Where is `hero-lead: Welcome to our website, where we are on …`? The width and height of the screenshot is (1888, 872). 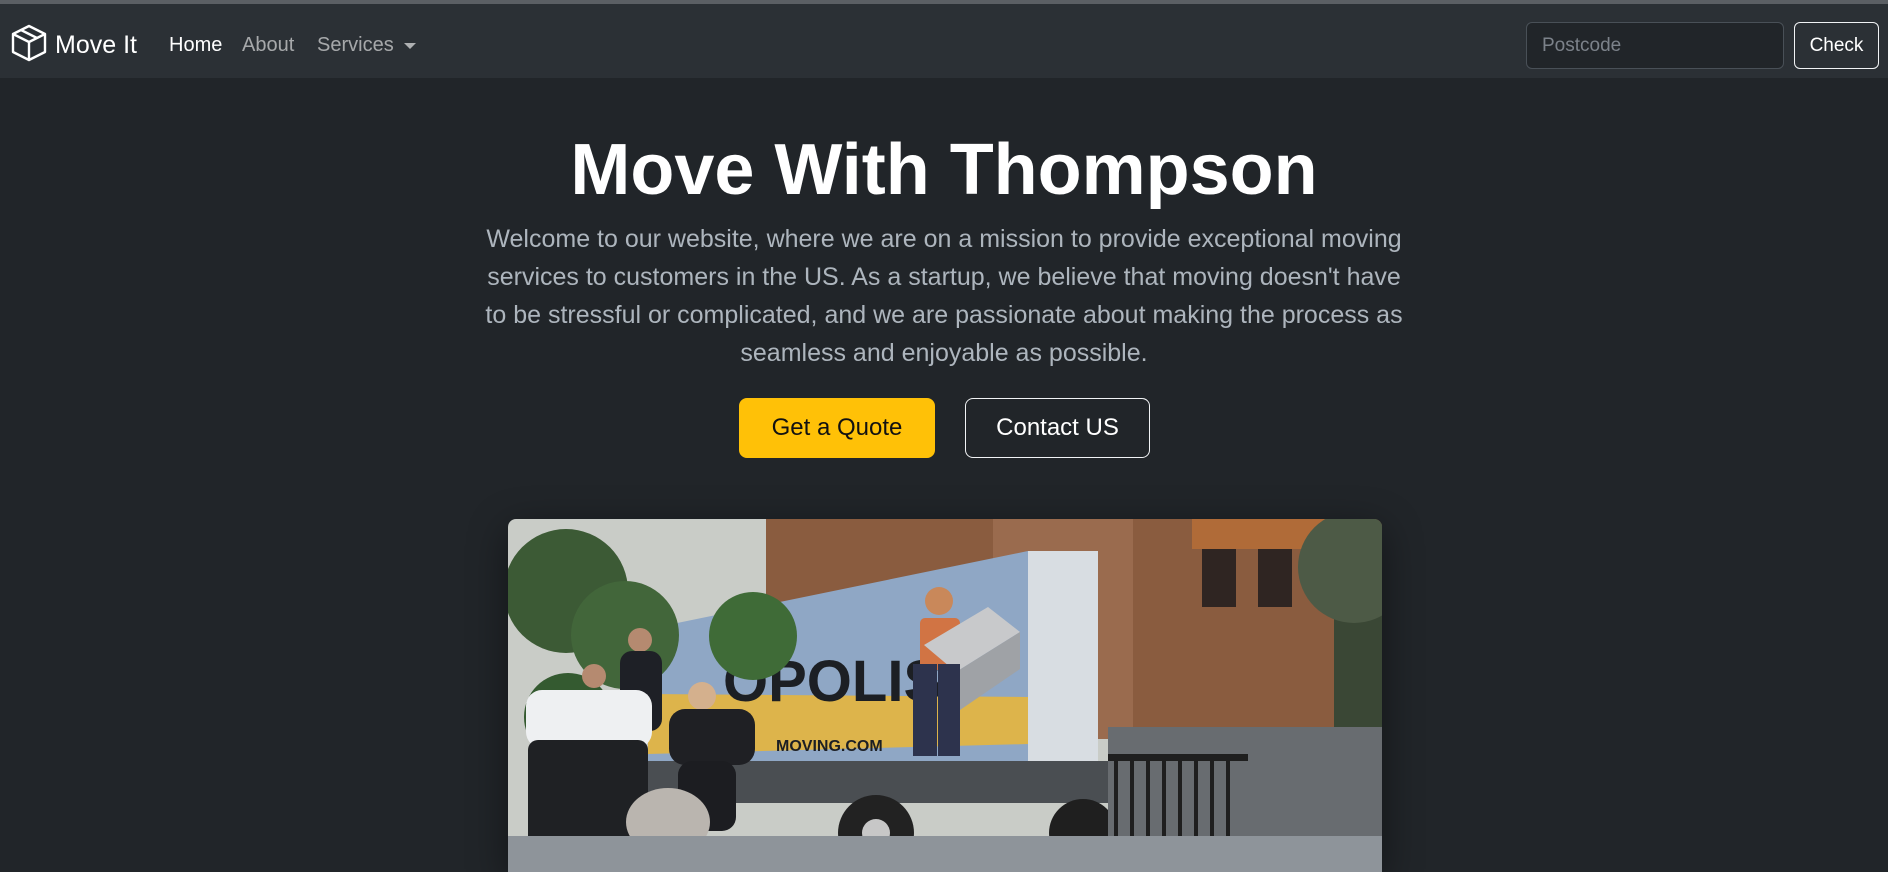
hero-lead: Welcome to our website, where we are on … is located at coordinates (944, 296).